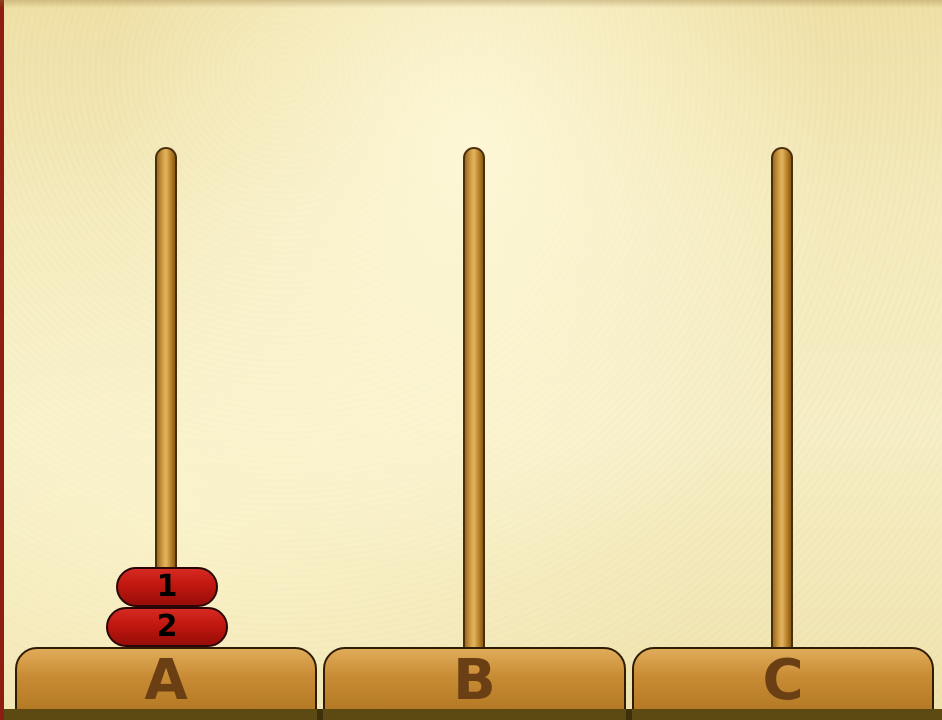 This screenshot has height=720, width=942. I want to click on base-b-label: B, so click(474, 680).